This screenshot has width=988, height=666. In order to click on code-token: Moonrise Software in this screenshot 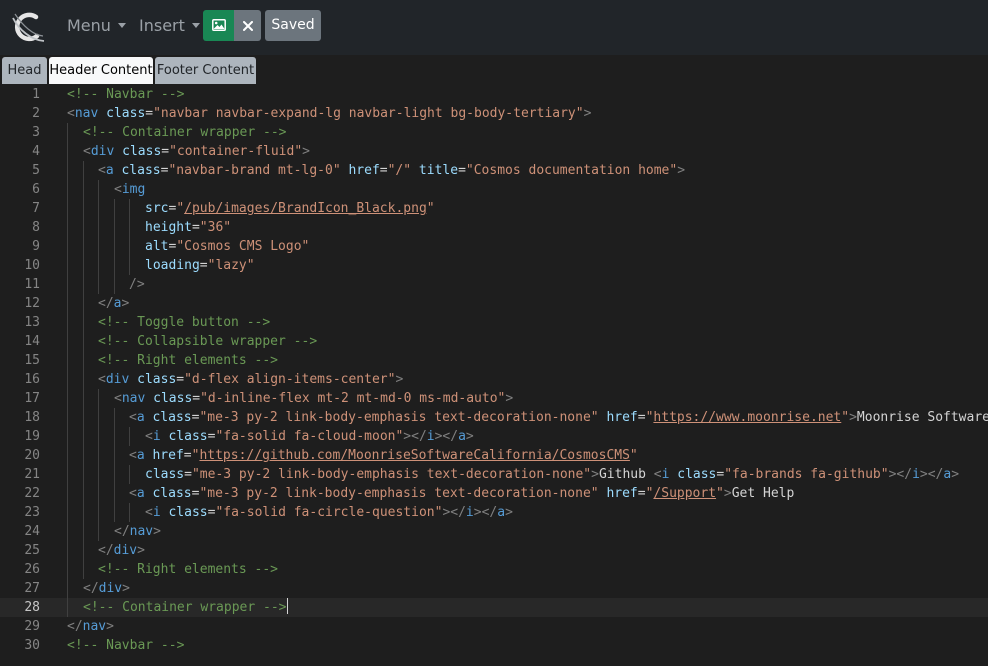, I will do `click(922, 417)`.